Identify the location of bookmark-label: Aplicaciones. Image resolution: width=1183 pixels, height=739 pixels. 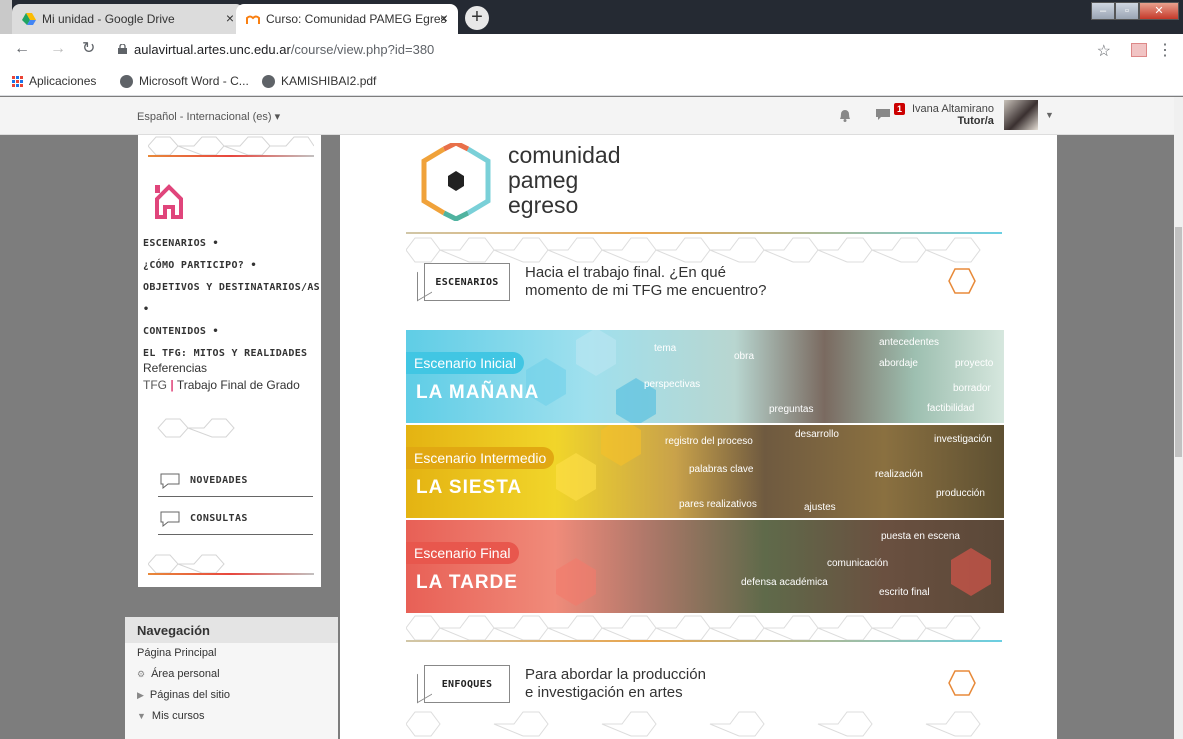
(63, 81).